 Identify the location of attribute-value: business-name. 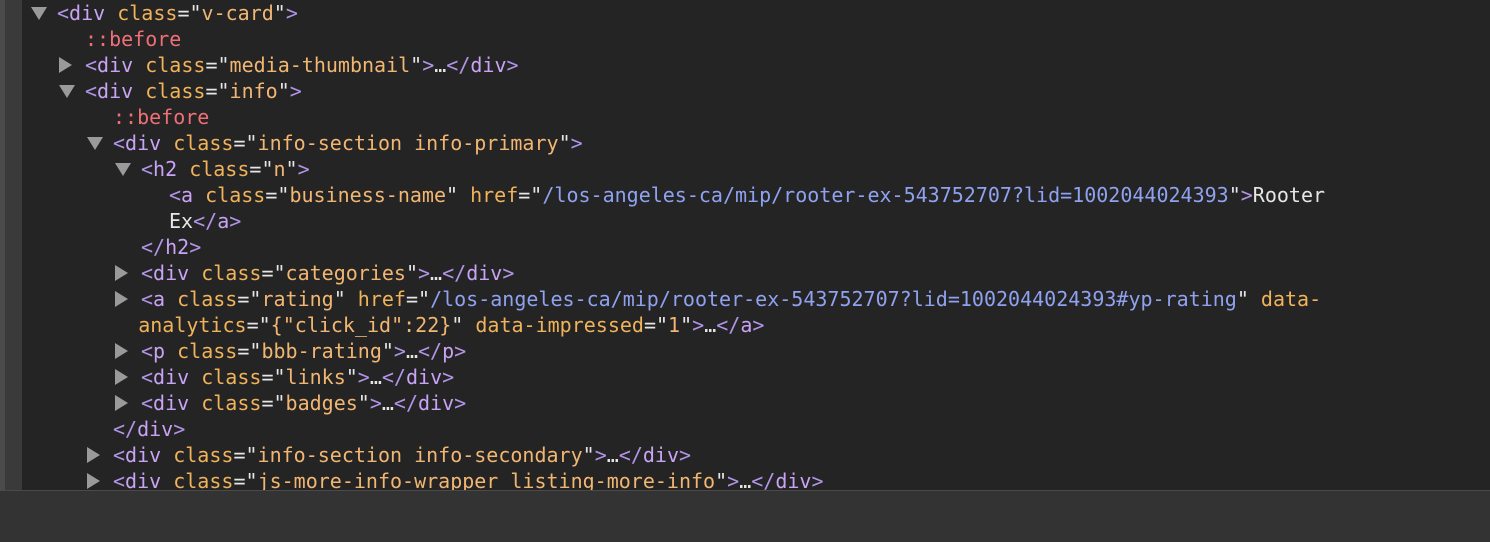
(367, 195).